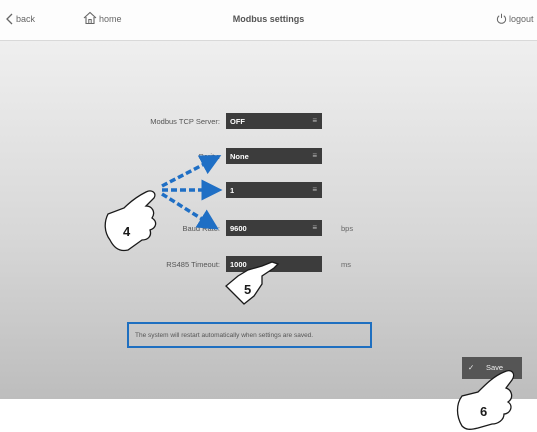 The width and height of the screenshot is (537, 432). I want to click on arrow-to-baud-rate, so click(190, 211).